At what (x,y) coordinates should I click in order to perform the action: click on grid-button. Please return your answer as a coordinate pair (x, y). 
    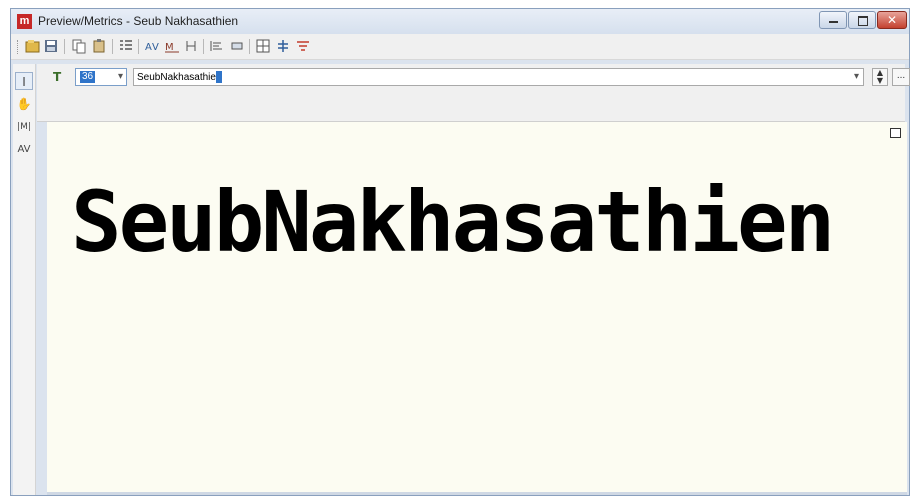
    Looking at the image, I should click on (263, 46).